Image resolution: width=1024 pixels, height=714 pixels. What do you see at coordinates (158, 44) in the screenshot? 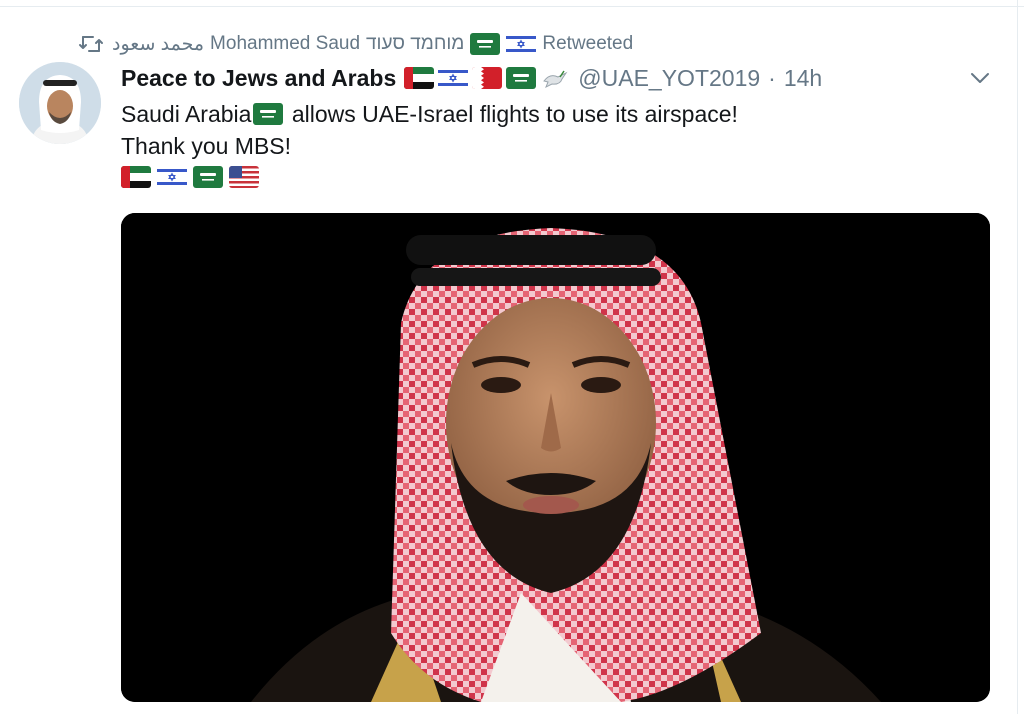
I see `retweeter-name-arabic: محمد سعود` at bounding box center [158, 44].